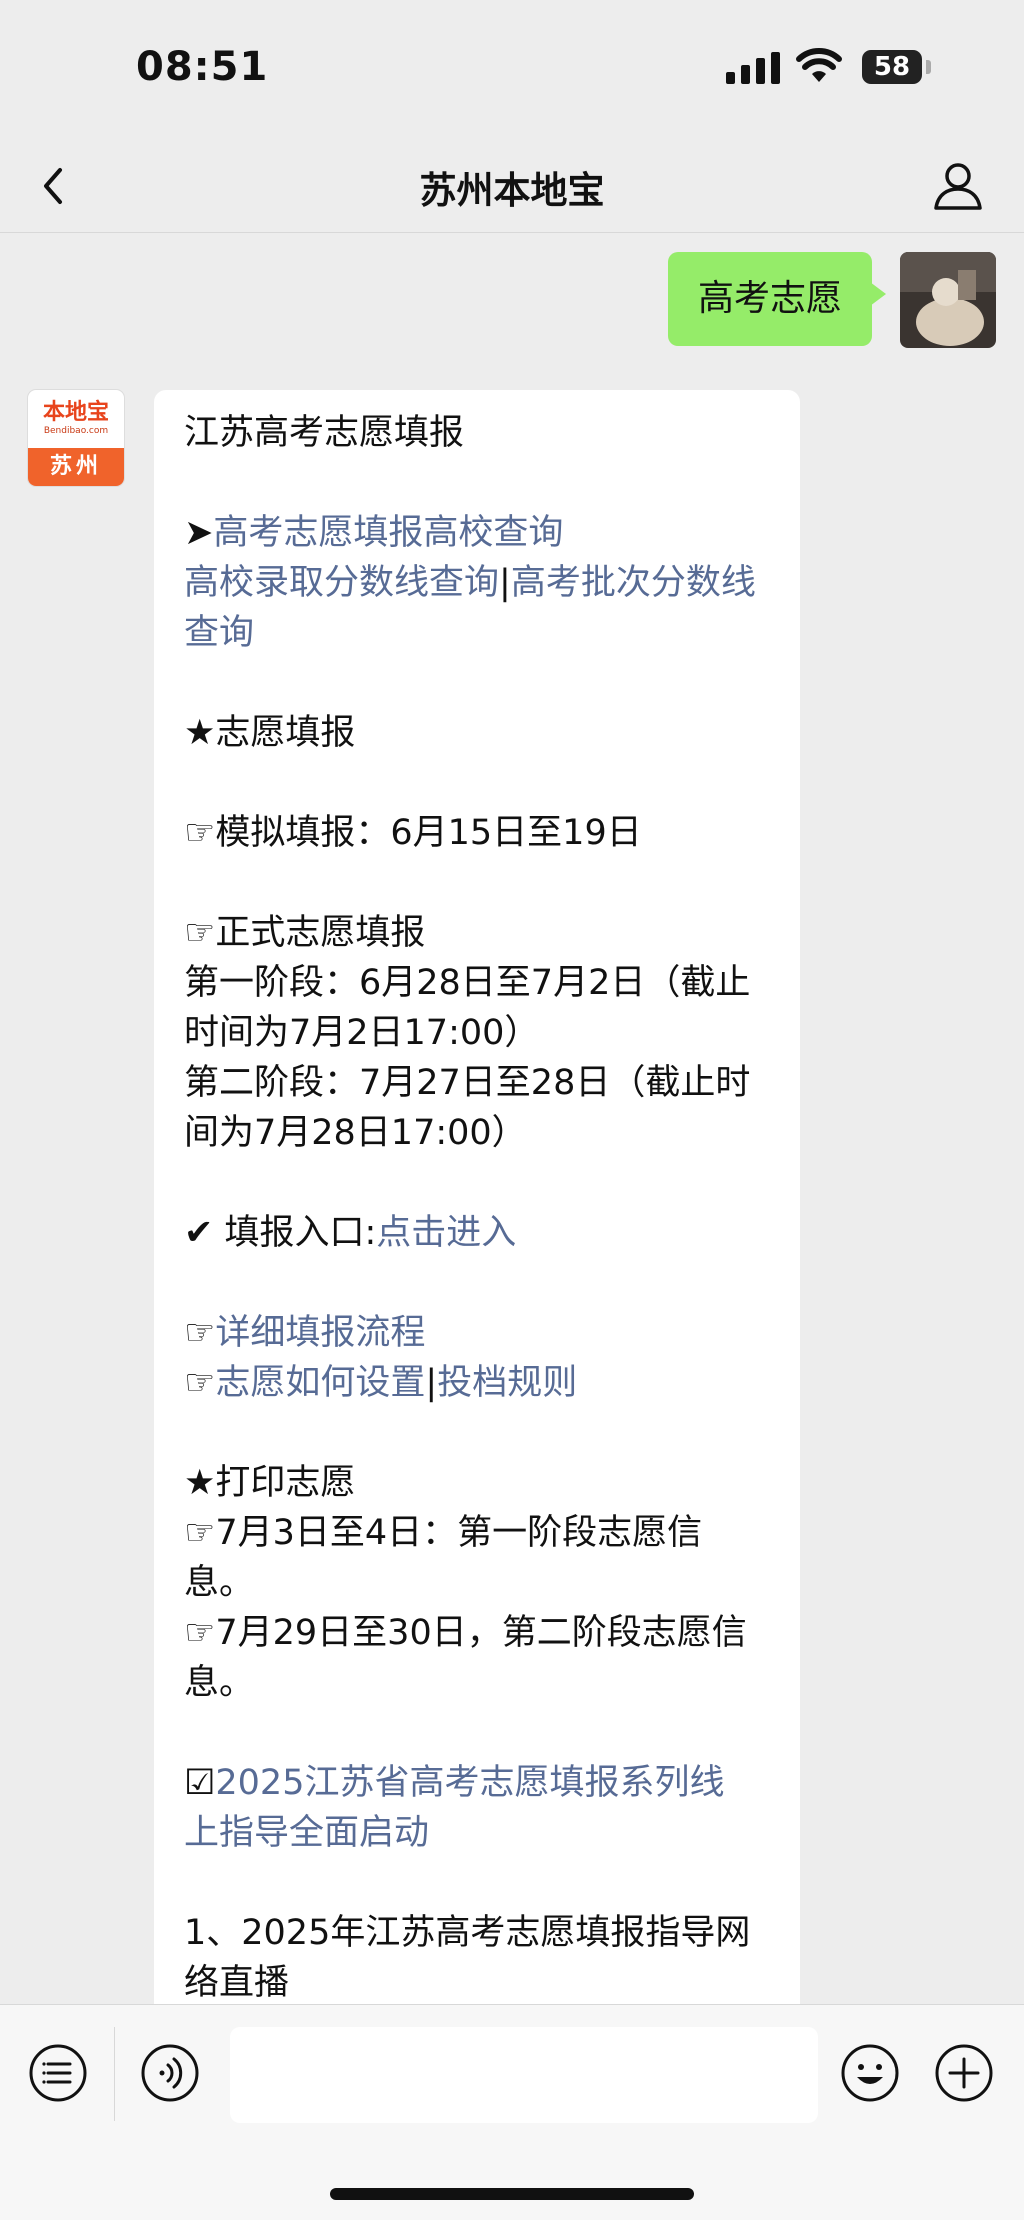 The width and height of the screenshot is (1024, 2220). What do you see at coordinates (777, 299) in the screenshot?
I see `outgoing-bubble: 高考志愿` at bounding box center [777, 299].